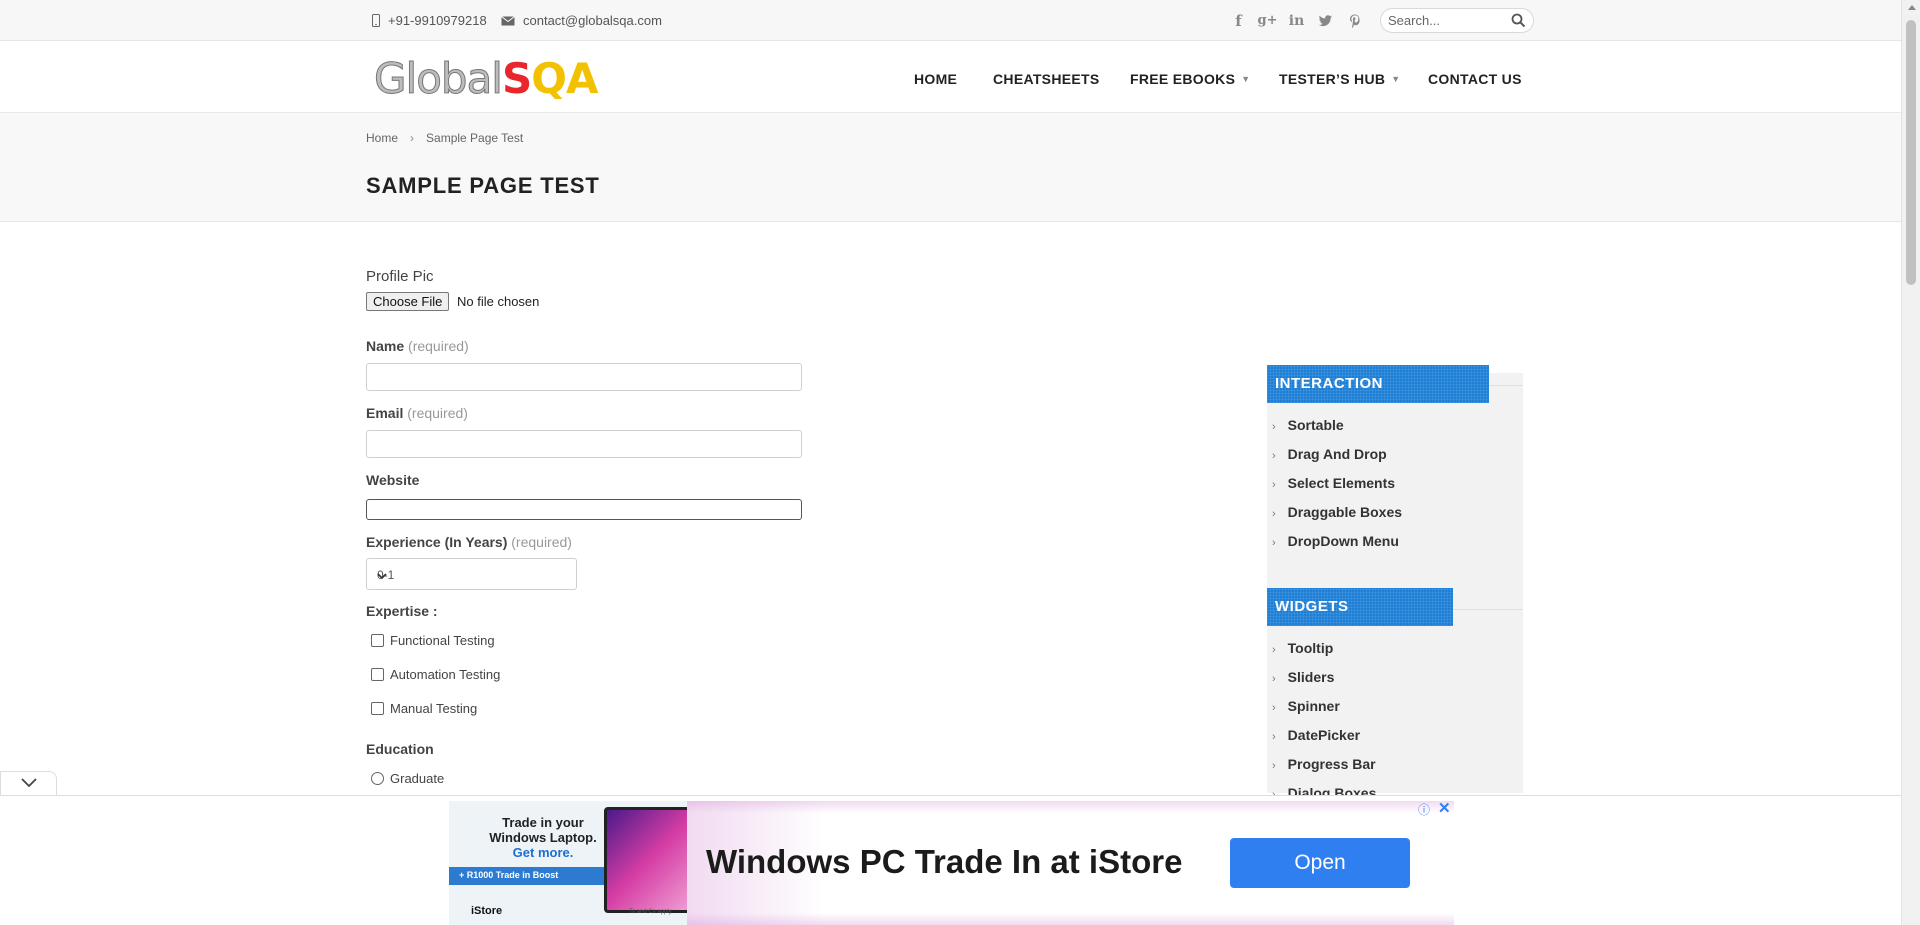 This screenshot has height=925, width=1920. What do you see at coordinates (408, 301) in the screenshot?
I see `choose-file-button: Choose File` at bounding box center [408, 301].